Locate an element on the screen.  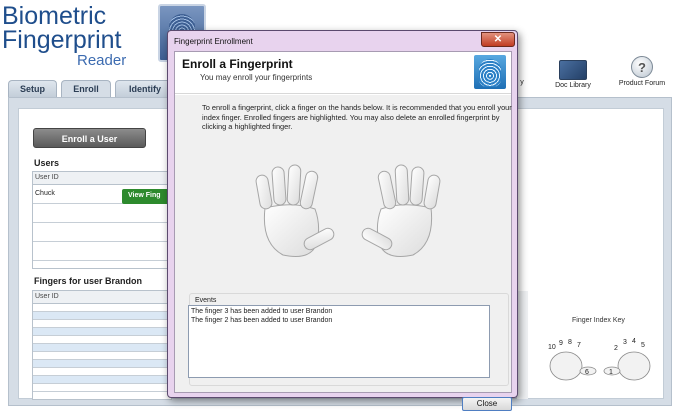
doc-library-button: Doc Library is located at coordinates (573, 74).